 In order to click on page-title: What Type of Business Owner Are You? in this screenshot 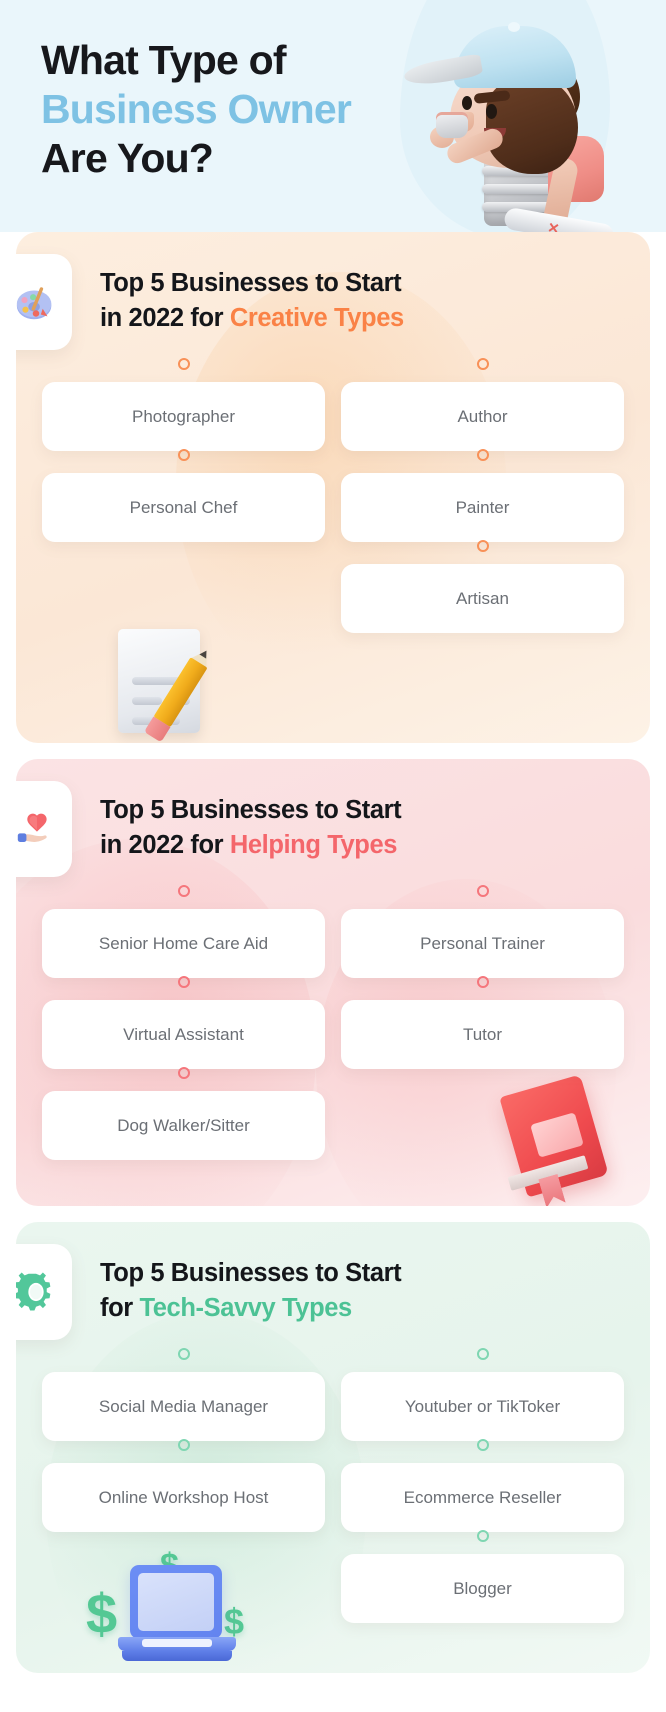, I will do `click(196, 109)`.